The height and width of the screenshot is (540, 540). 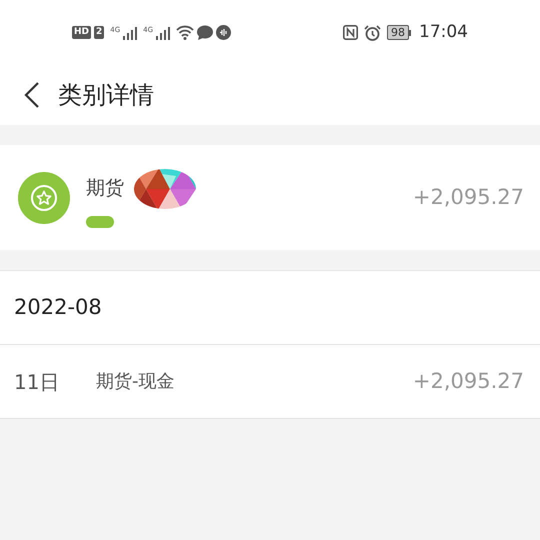 What do you see at coordinates (468, 197) in the screenshot?
I see `total-amount: +2,095.27` at bounding box center [468, 197].